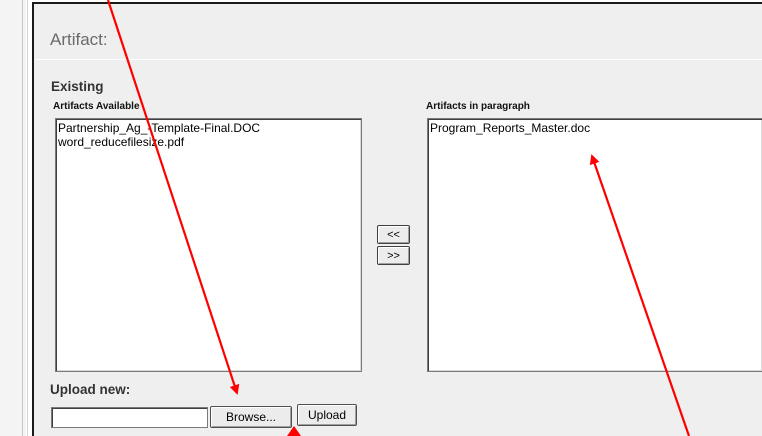 This screenshot has height=436, width=762. What do you see at coordinates (79, 39) in the screenshot?
I see `section-title: Artifact:` at bounding box center [79, 39].